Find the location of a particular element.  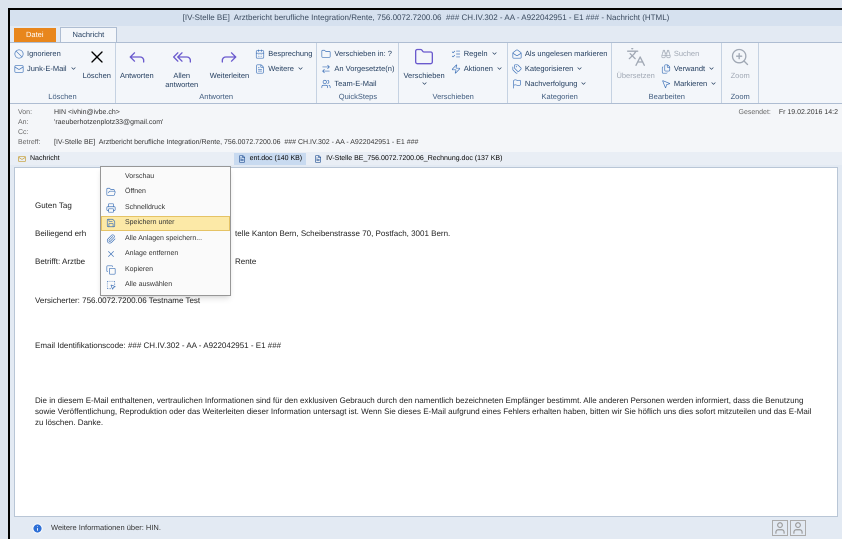

documents-icon is located at coordinates (665, 69).